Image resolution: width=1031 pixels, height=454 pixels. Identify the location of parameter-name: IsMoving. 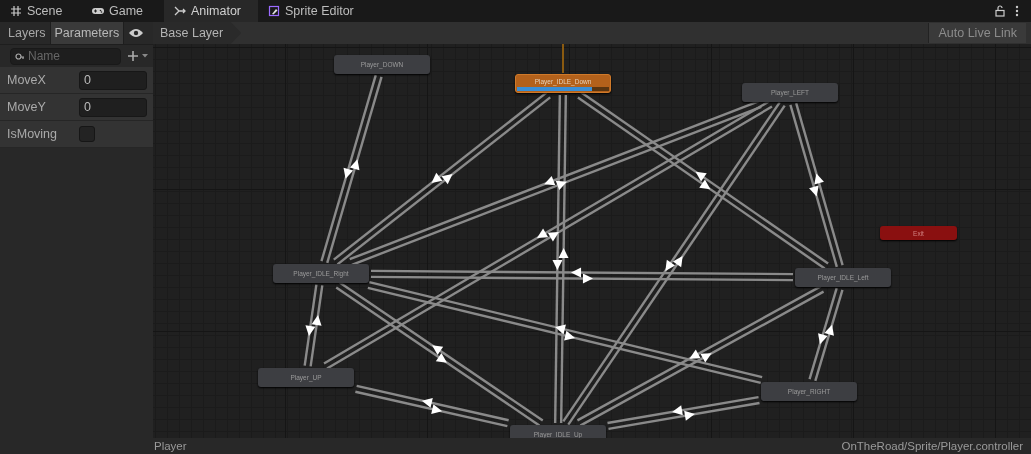
(33, 134).